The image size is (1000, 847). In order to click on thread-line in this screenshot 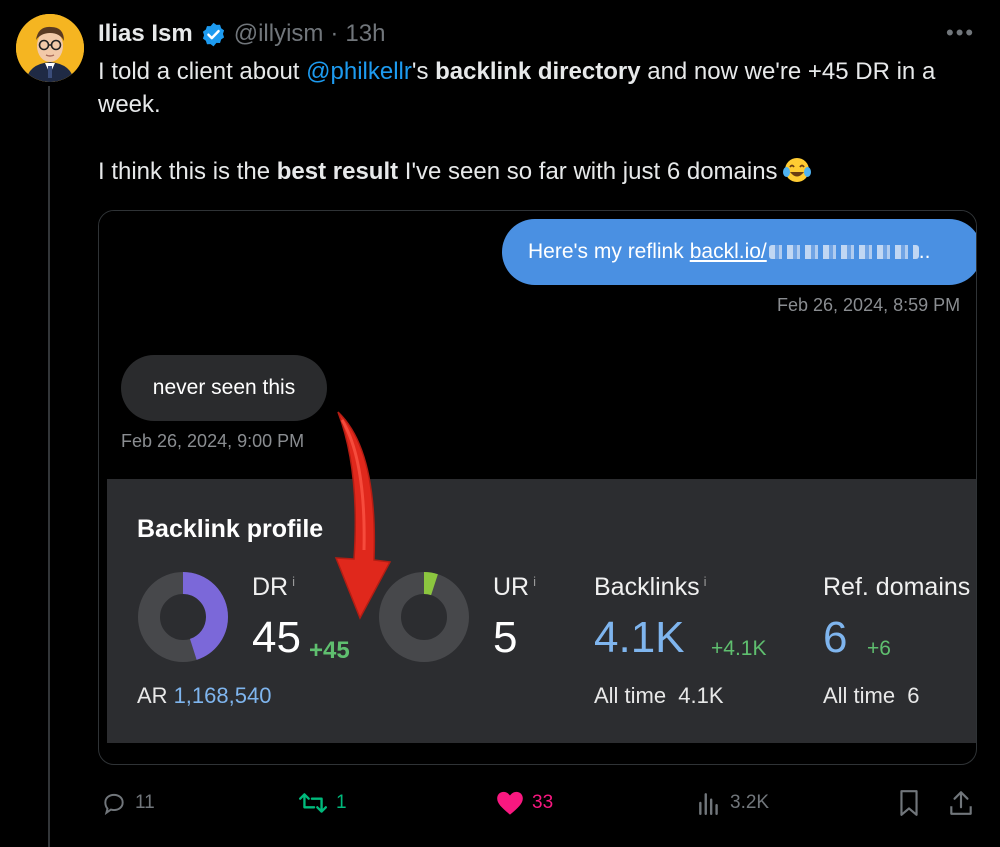, I will do `click(49, 466)`.